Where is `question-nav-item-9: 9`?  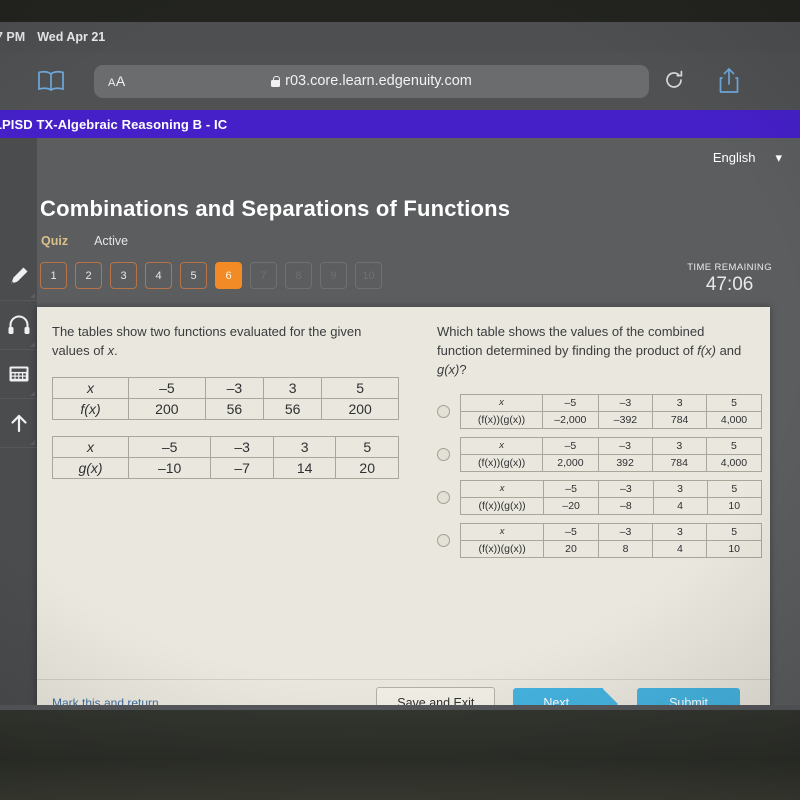 question-nav-item-9: 9 is located at coordinates (333, 275).